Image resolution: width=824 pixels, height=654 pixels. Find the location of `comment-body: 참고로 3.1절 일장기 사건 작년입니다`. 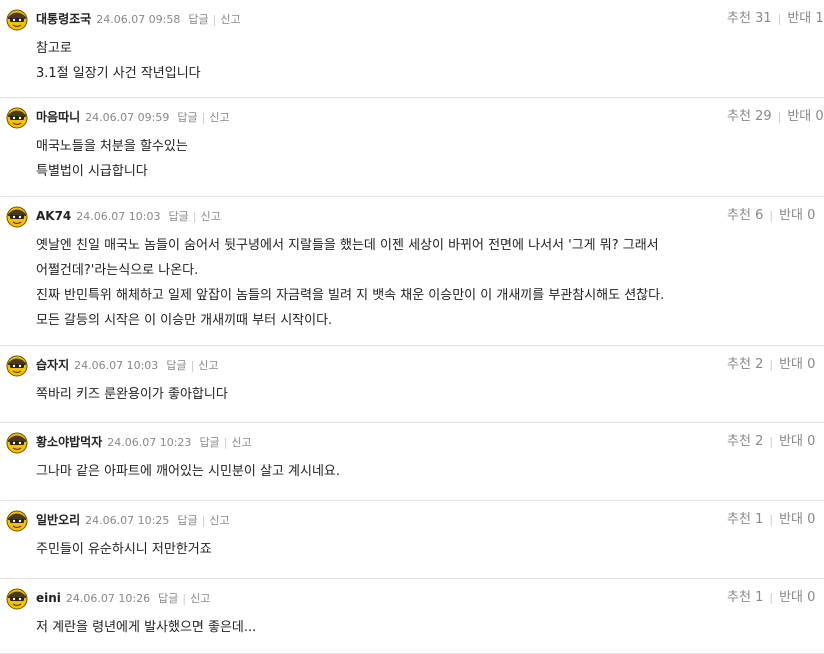

comment-body: 참고로 3.1절 일장기 사건 작년입니다 is located at coordinates (416, 61).